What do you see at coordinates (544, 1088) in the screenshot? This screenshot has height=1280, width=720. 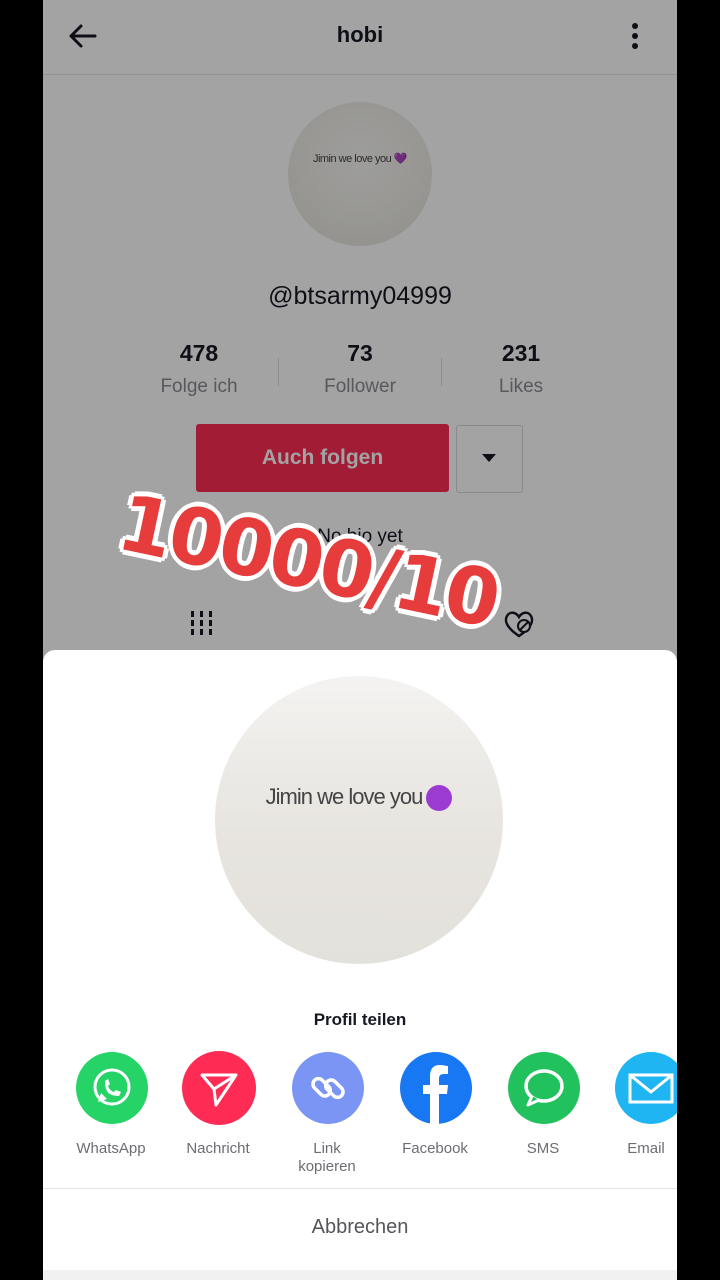 I see `sms-icon` at bounding box center [544, 1088].